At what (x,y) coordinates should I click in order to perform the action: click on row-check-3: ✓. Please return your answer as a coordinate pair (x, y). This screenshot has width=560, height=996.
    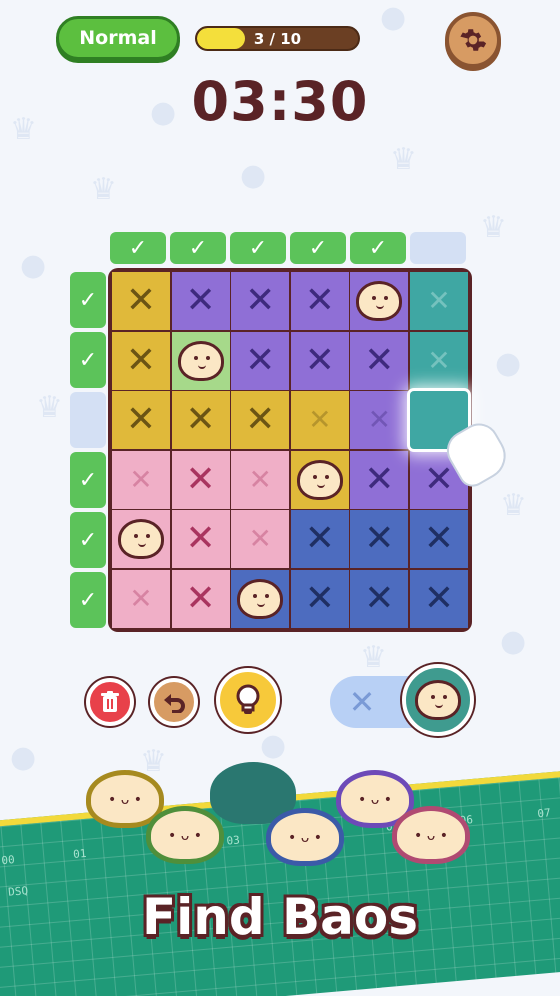
    Looking at the image, I should click on (88, 420).